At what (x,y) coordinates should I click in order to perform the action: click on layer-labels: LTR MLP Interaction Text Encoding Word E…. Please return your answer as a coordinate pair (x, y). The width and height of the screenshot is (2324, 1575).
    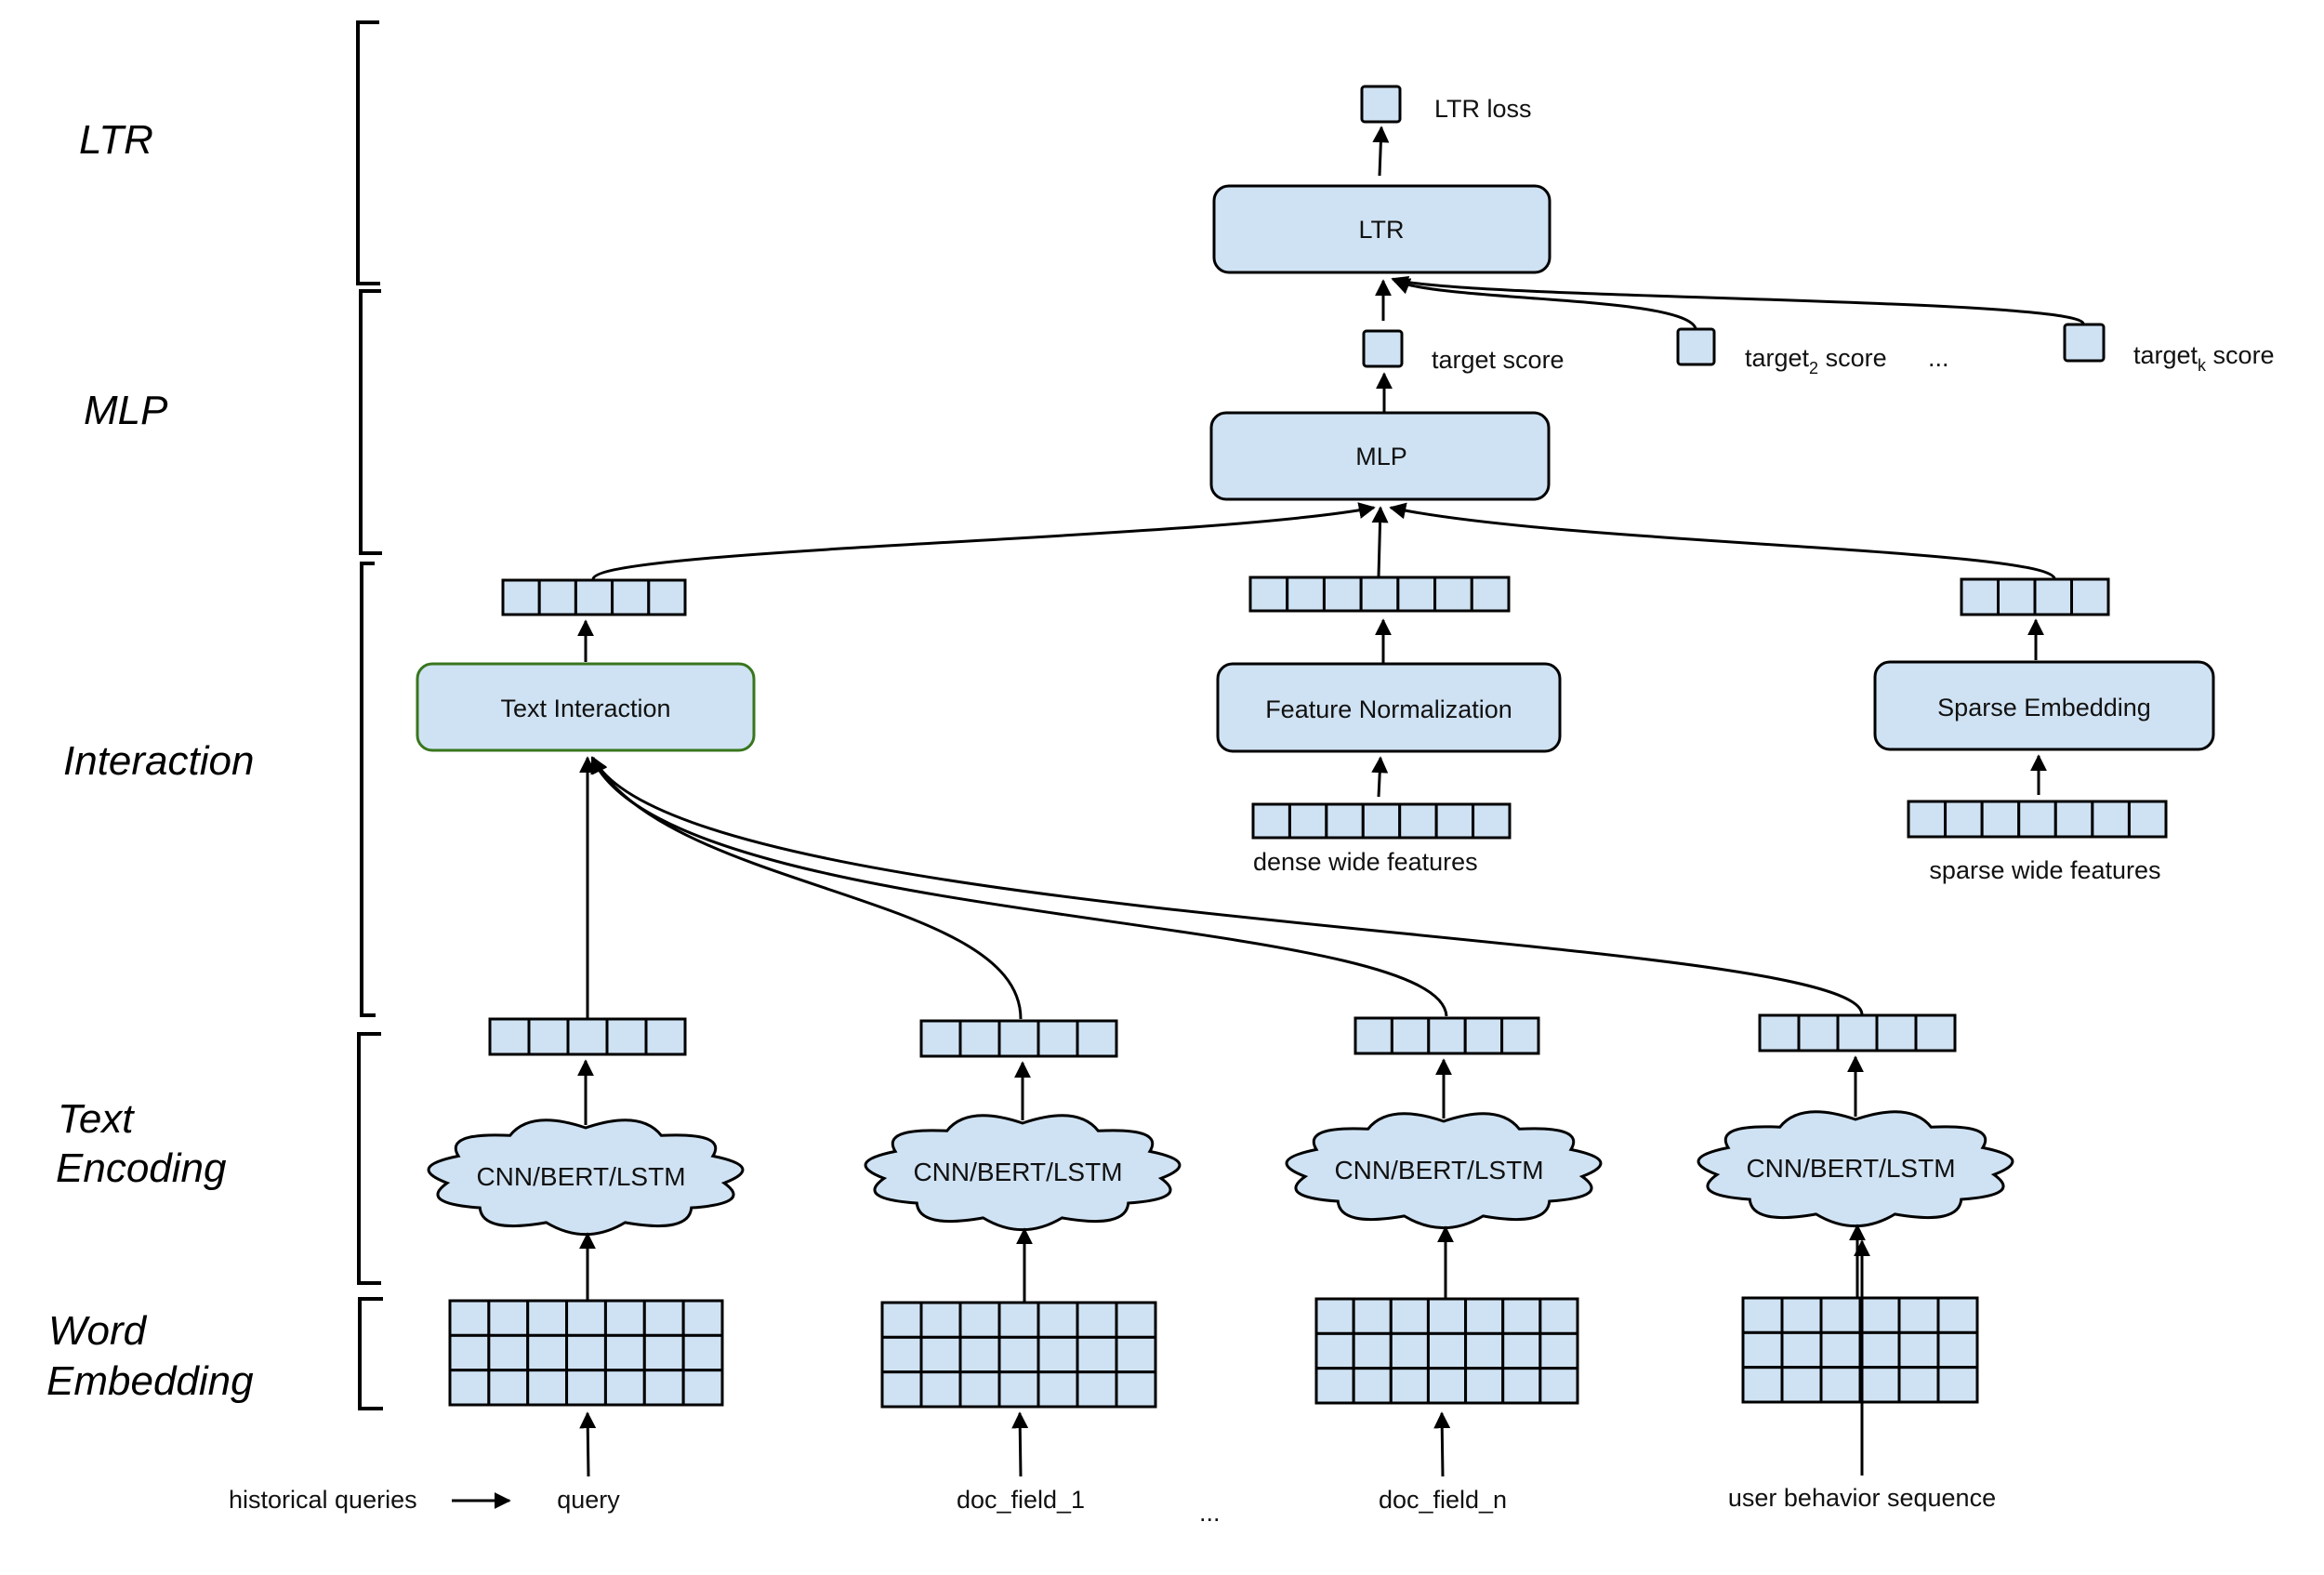
    Looking at the image, I should click on (150, 760).